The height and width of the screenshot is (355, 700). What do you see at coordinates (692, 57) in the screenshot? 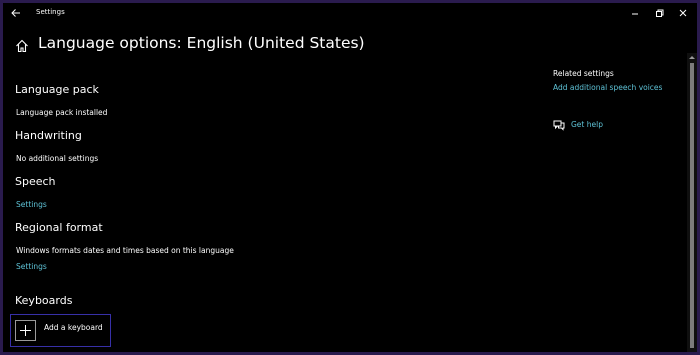
I see `scroll-up-icon` at bounding box center [692, 57].